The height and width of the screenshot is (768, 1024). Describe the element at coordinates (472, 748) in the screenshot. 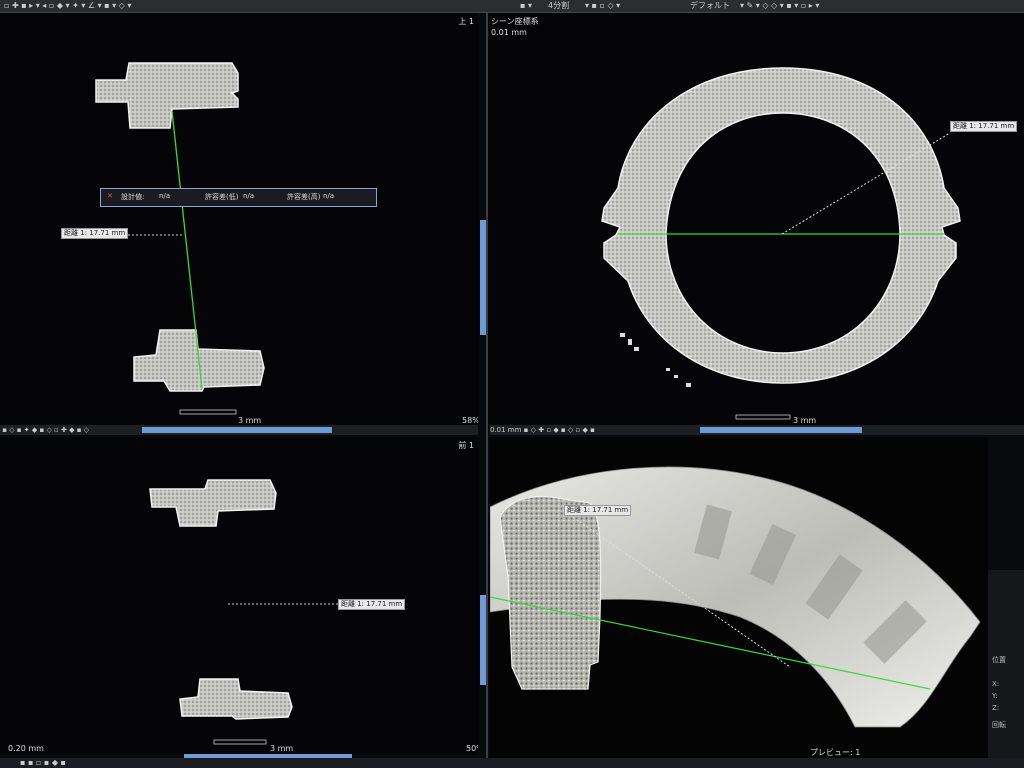

I see `front-zoom-label: 50%` at that location.